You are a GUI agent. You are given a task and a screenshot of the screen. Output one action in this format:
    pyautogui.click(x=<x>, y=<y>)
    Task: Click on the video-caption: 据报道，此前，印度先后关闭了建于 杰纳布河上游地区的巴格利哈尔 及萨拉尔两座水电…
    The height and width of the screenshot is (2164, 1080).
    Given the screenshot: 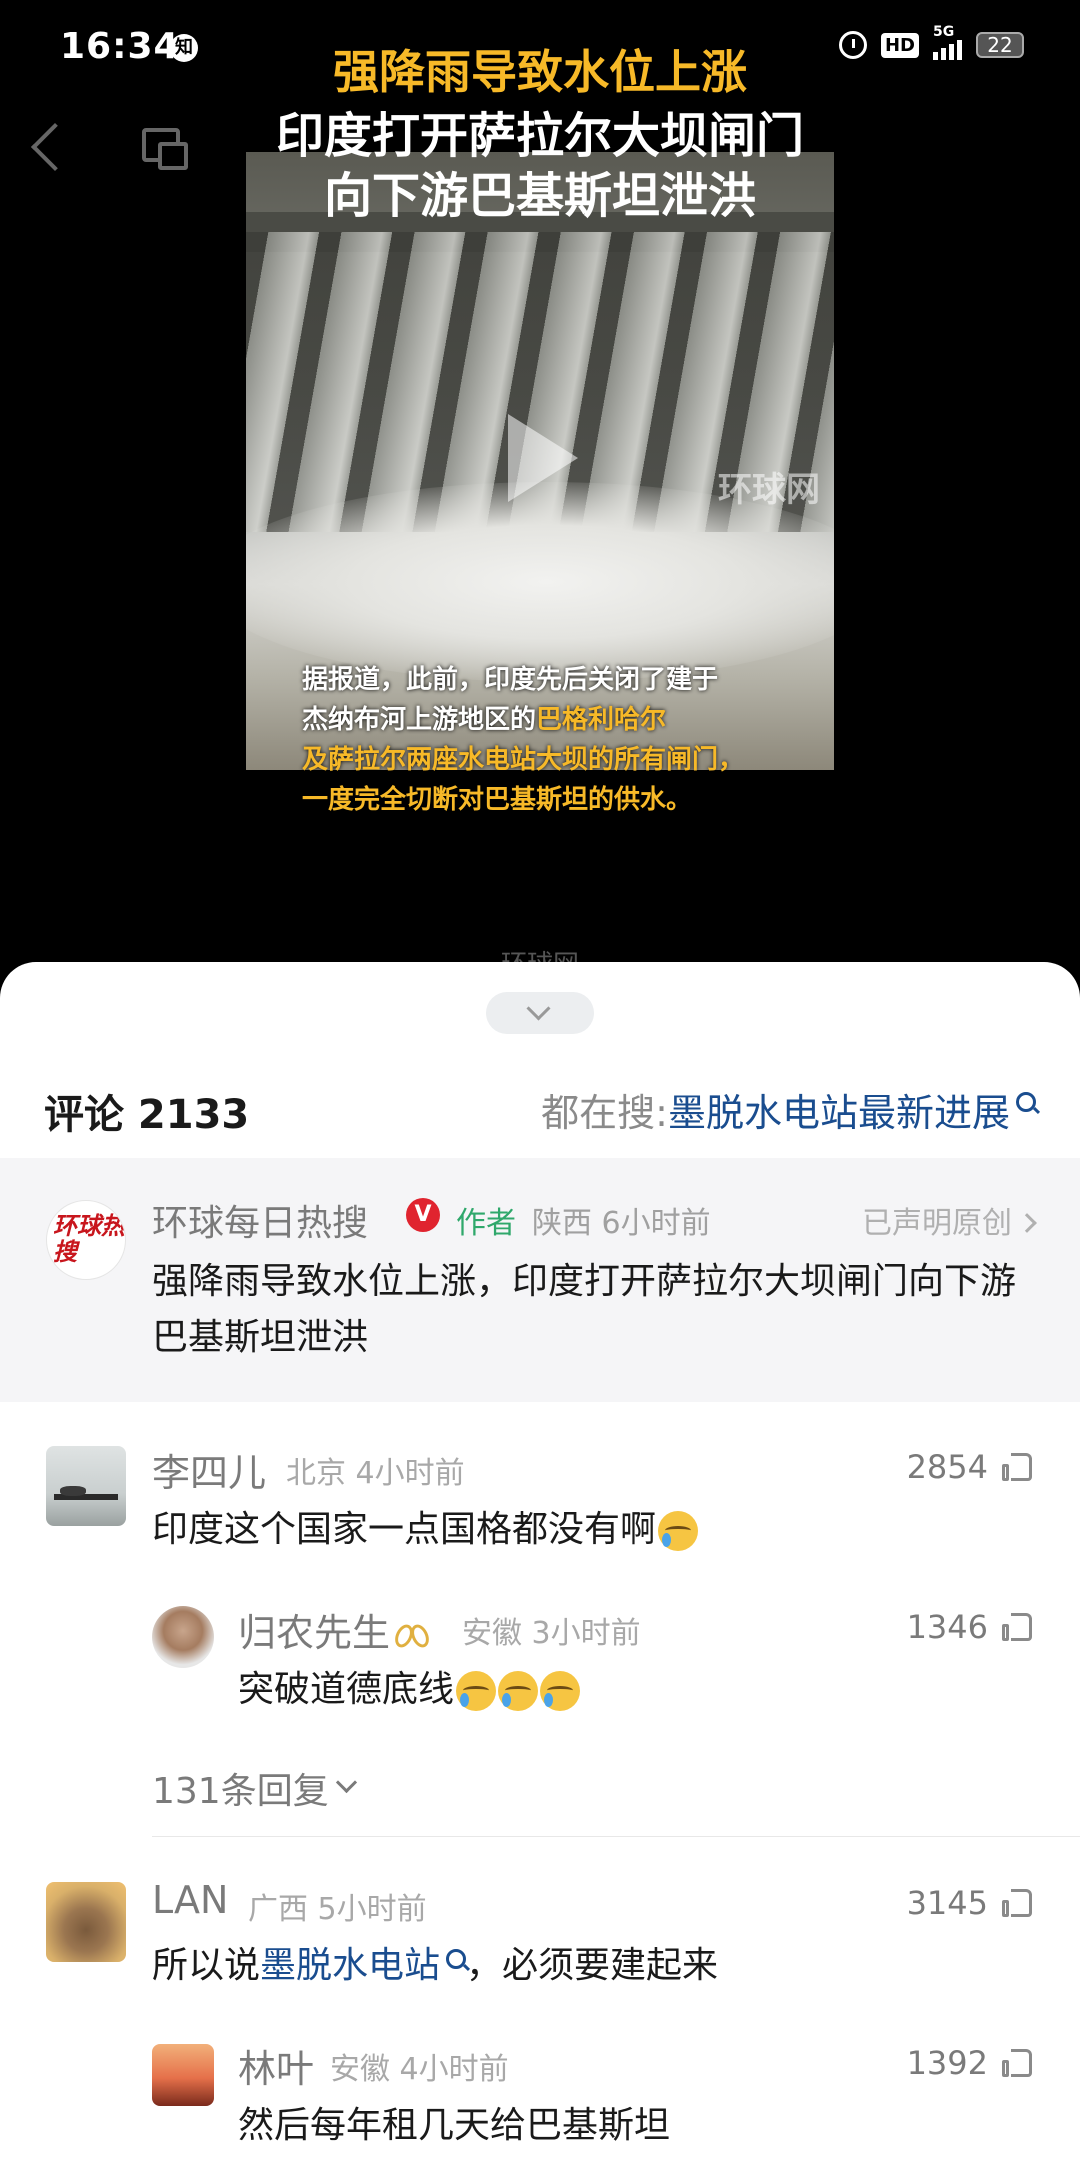 What is the action you would take?
    pyautogui.click(x=523, y=740)
    